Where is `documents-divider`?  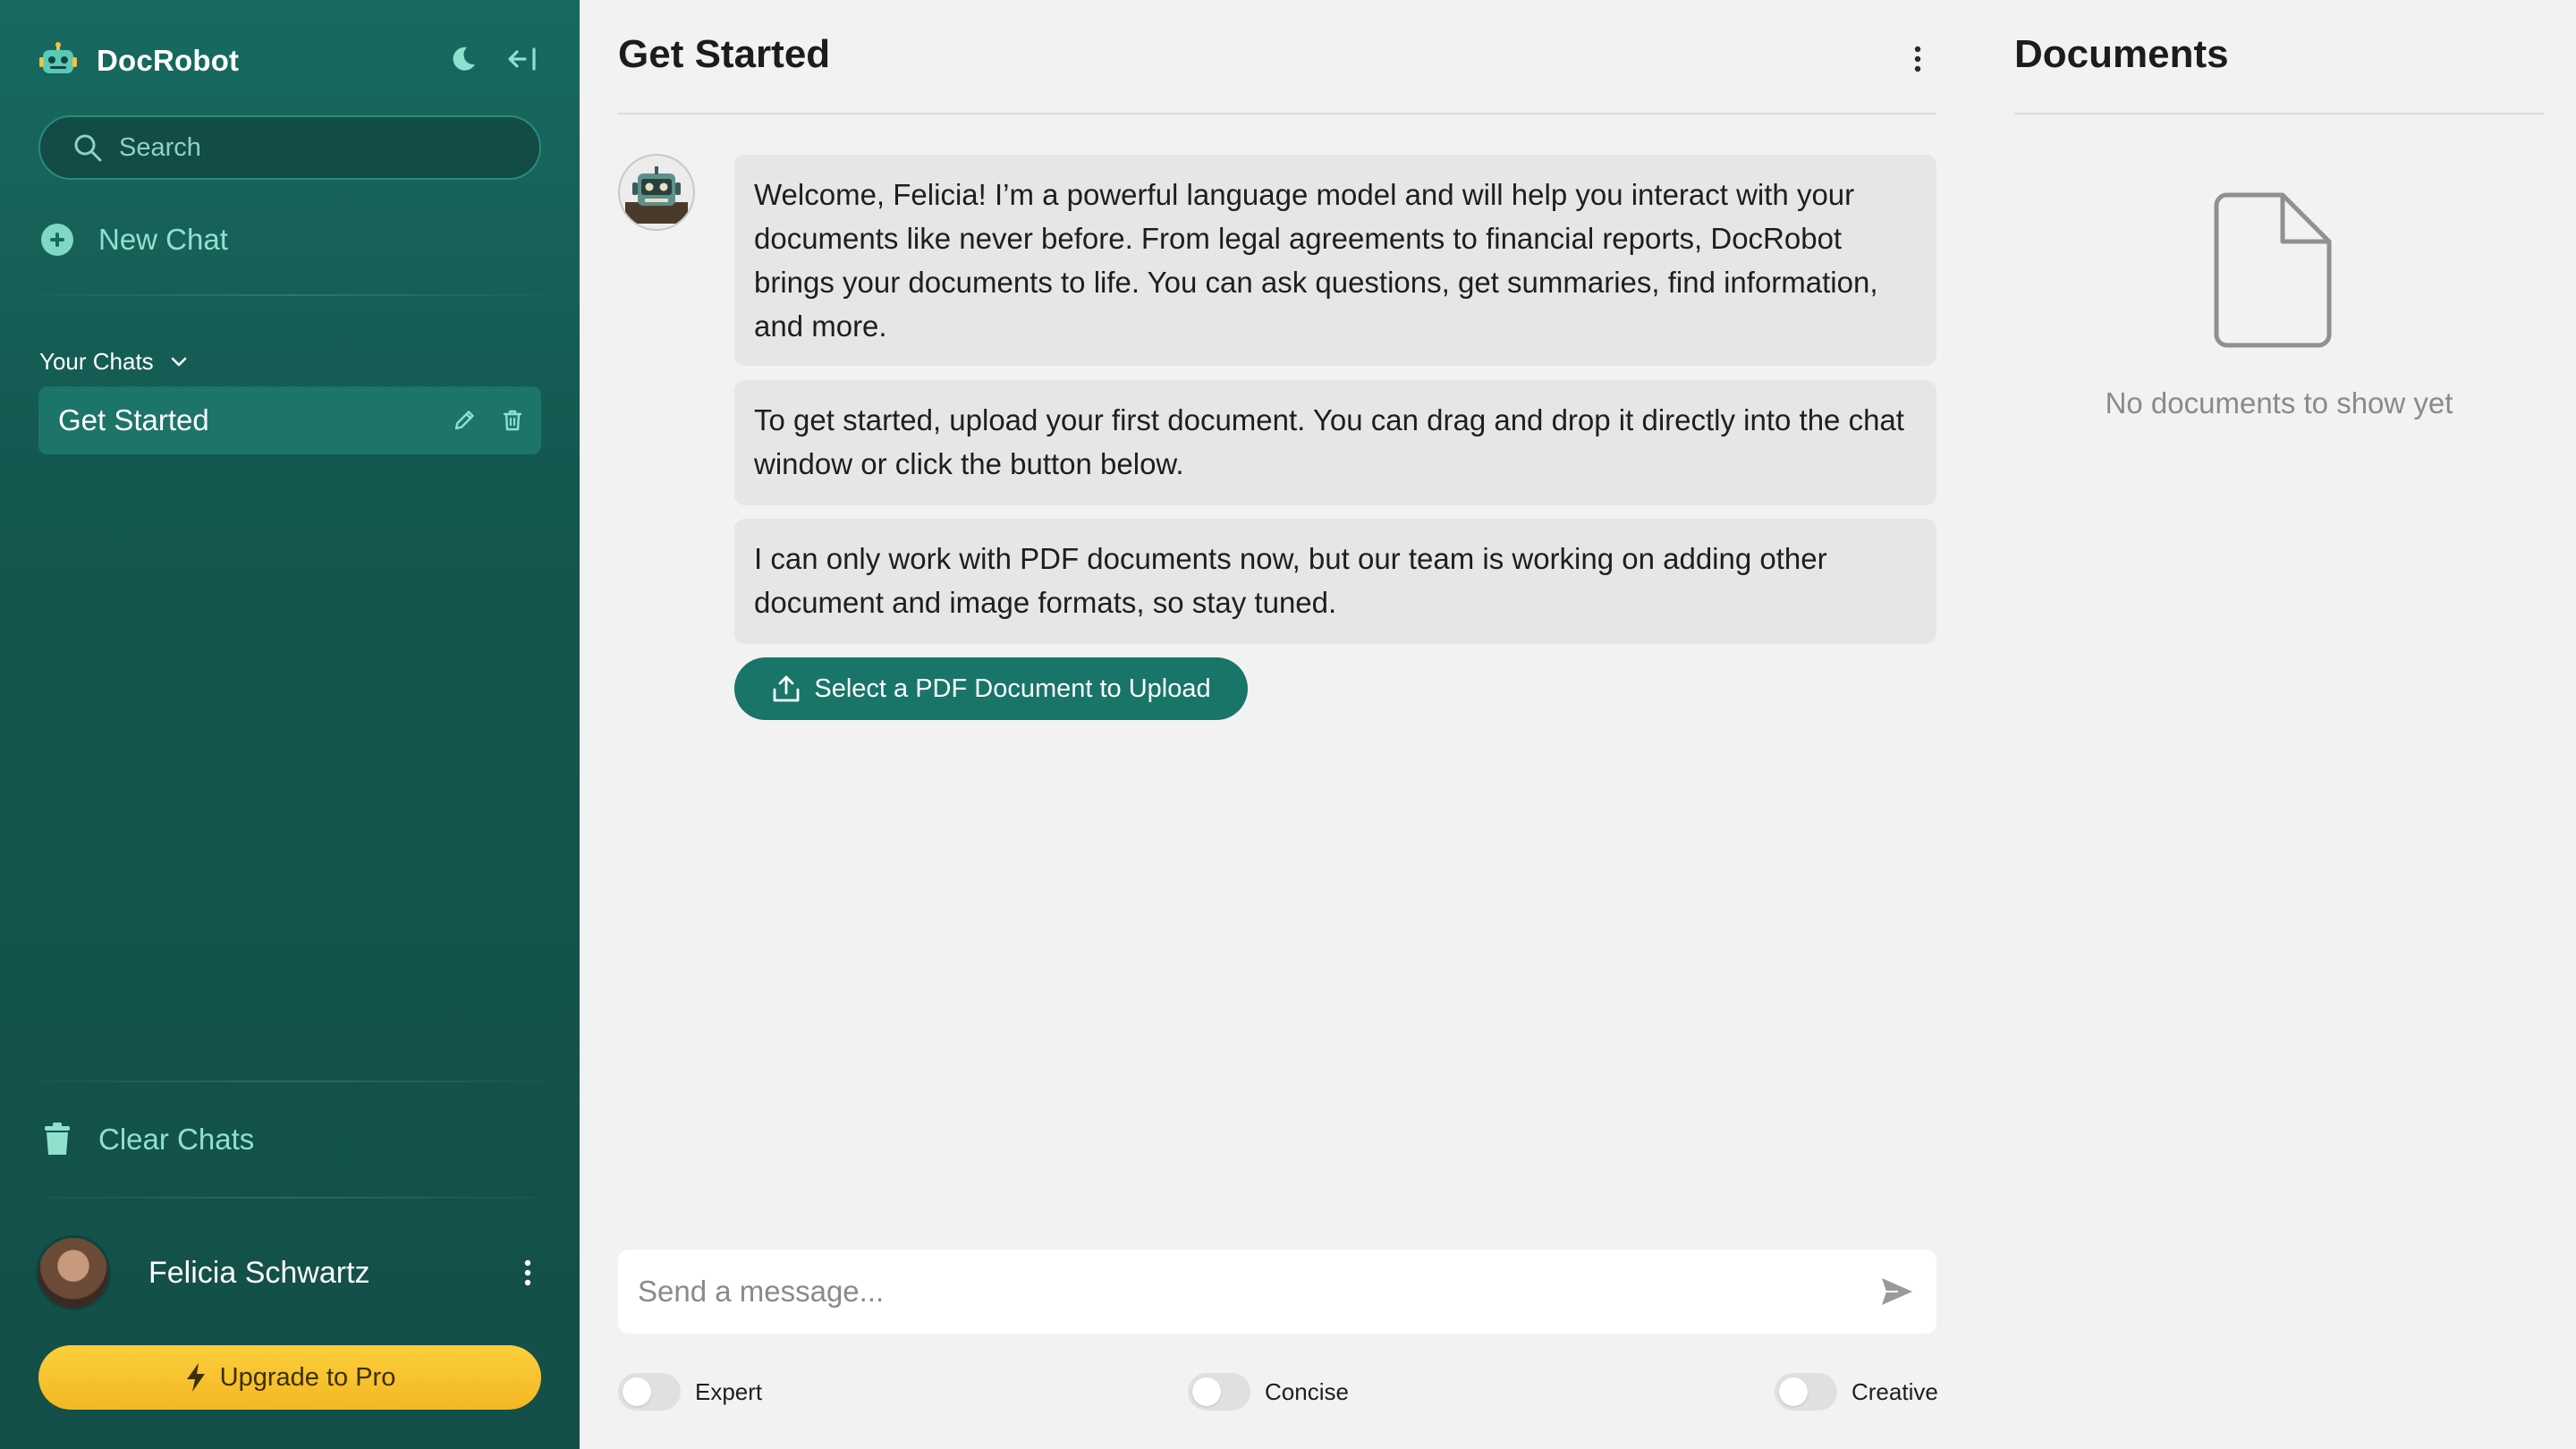
documents-divider is located at coordinates (2279, 113).